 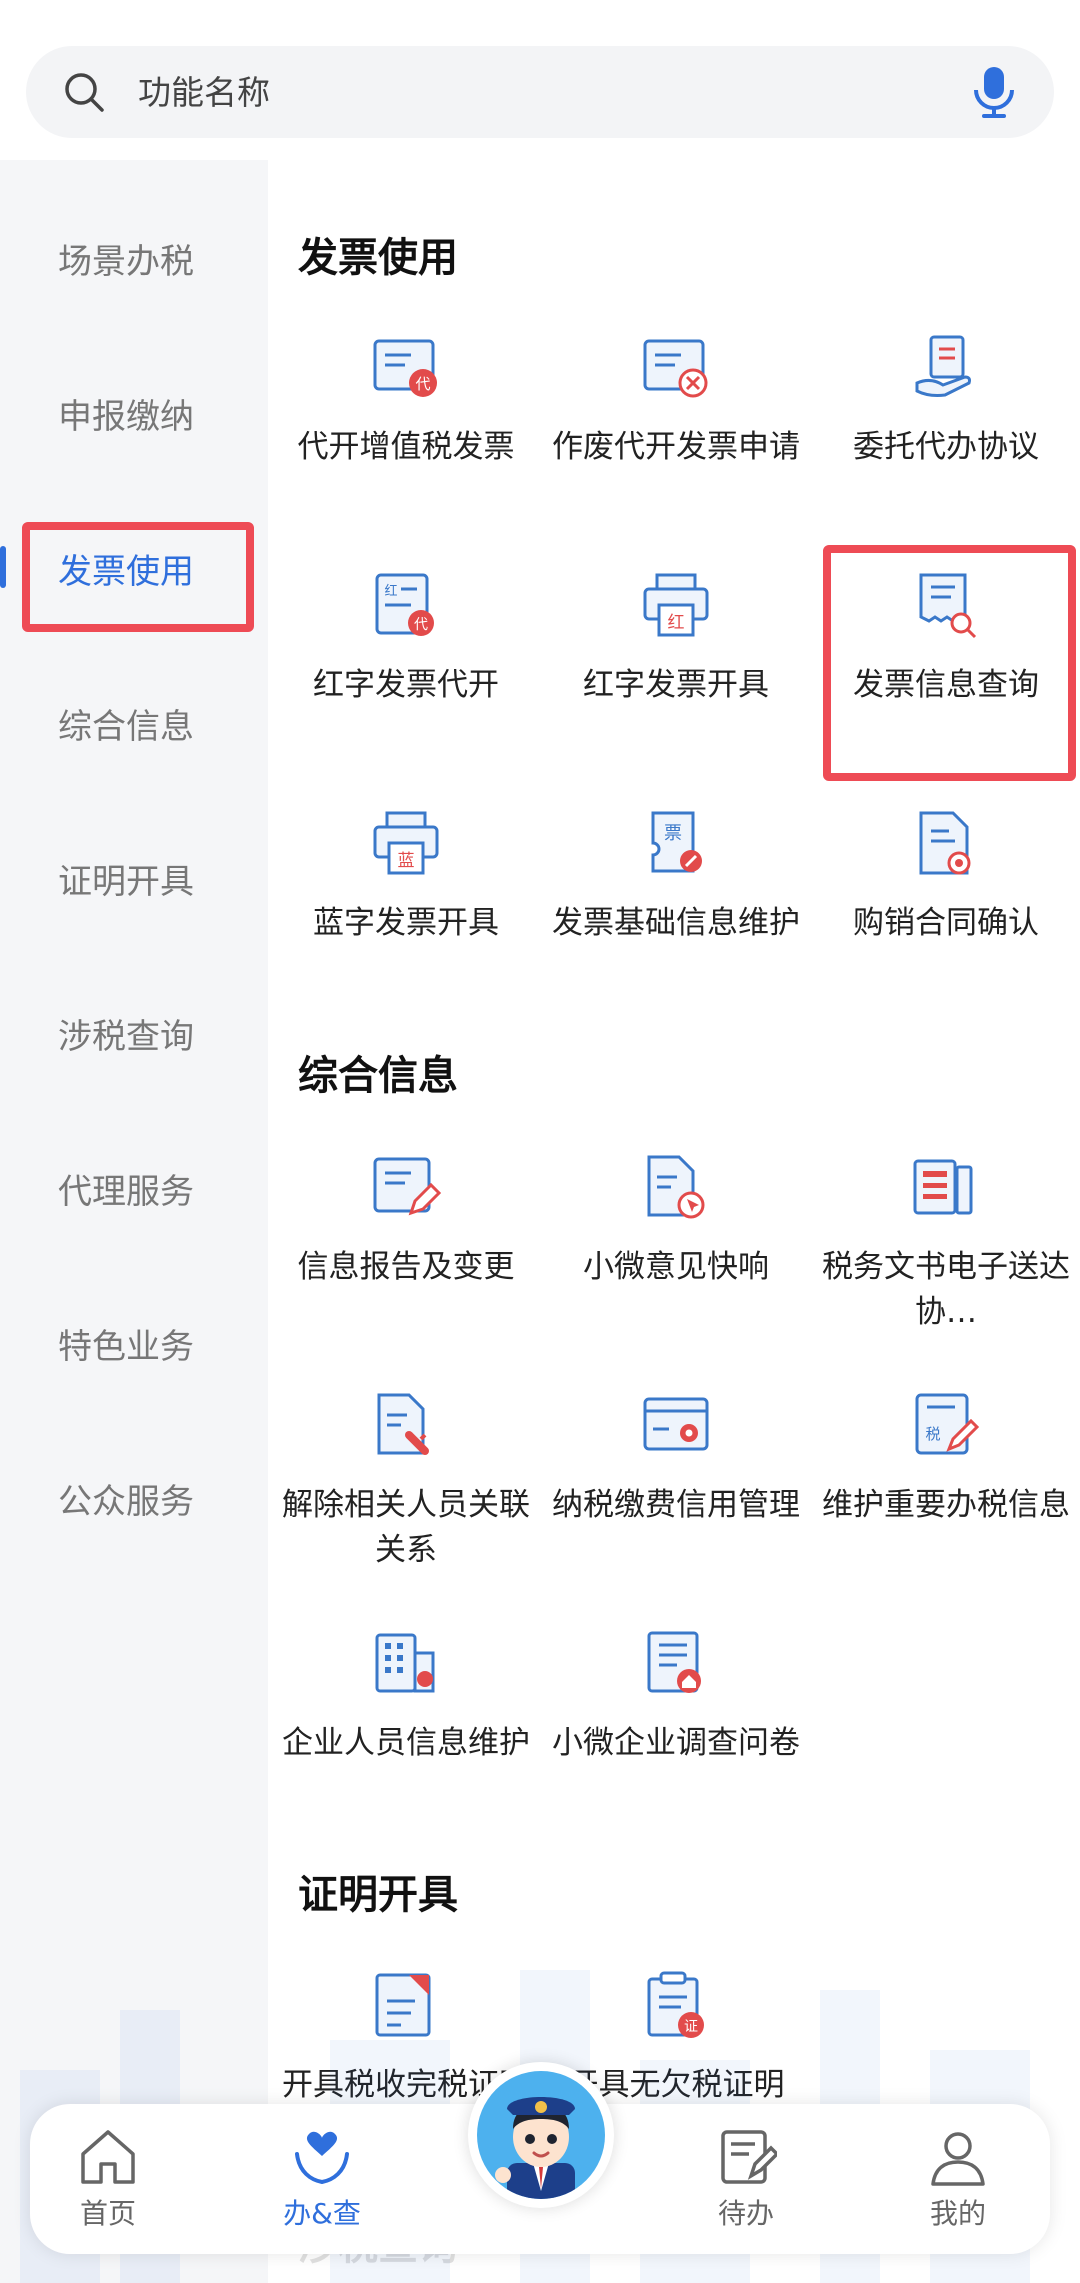 What do you see at coordinates (405, 368) in the screenshot?
I see `doc-dai-icon: 代` at bounding box center [405, 368].